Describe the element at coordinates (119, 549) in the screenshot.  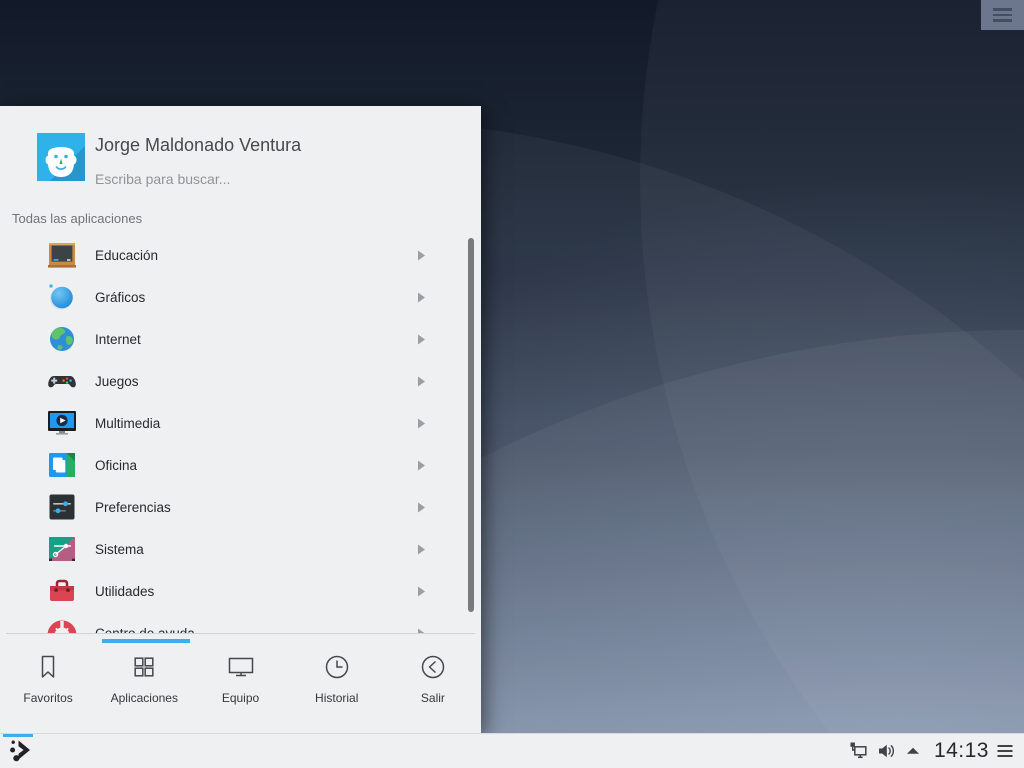
I see `app-category-label: Sistema` at that location.